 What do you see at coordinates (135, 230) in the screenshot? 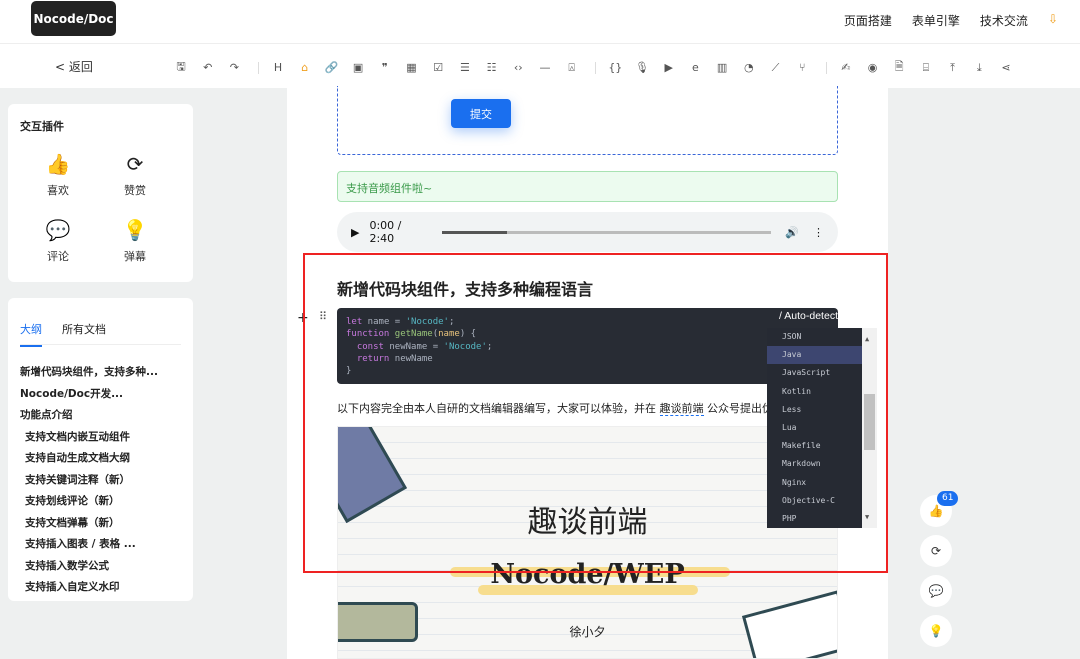
I see `lightbulb-icon: 💡` at bounding box center [135, 230].